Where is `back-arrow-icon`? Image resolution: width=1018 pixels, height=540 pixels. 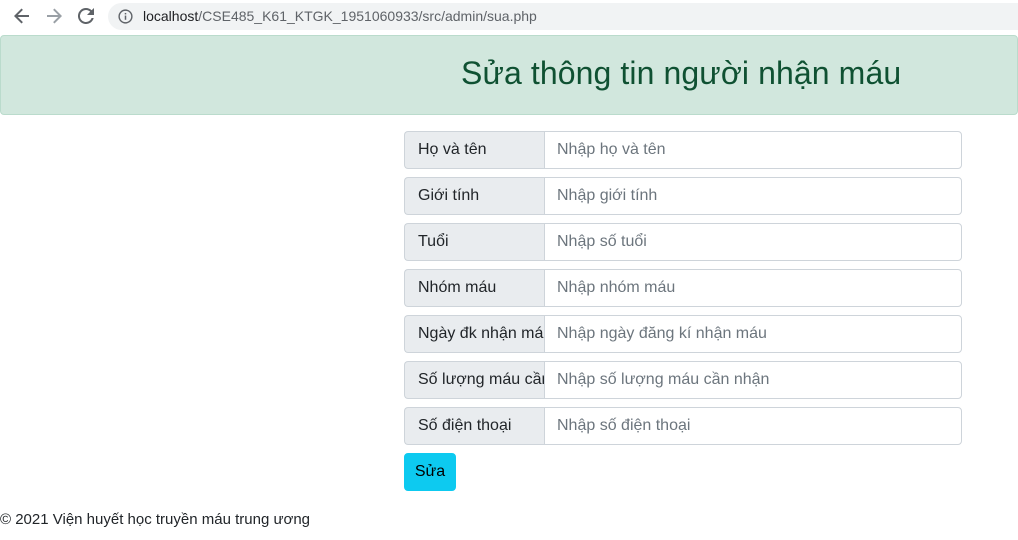 back-arrow-icon is located at coordinates (21, 16).